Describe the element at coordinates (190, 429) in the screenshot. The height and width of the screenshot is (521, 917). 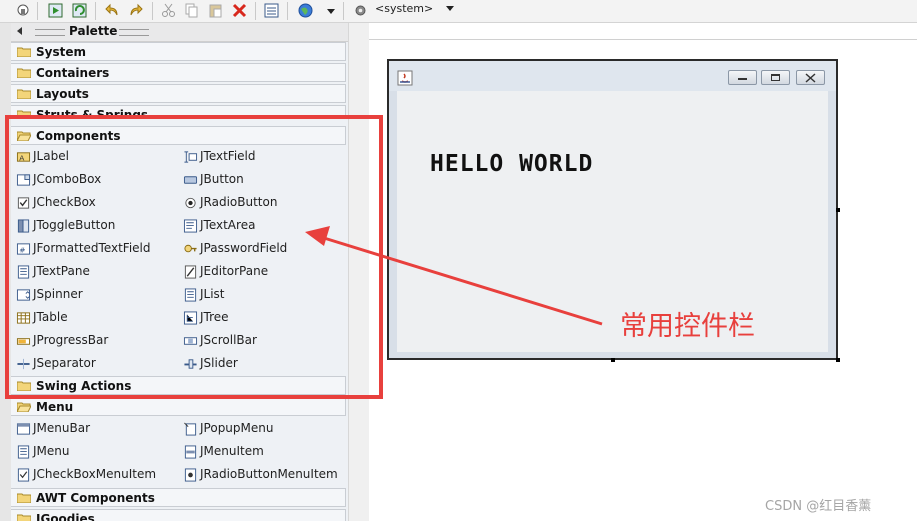
I see `popupmenu-icon` at that location.